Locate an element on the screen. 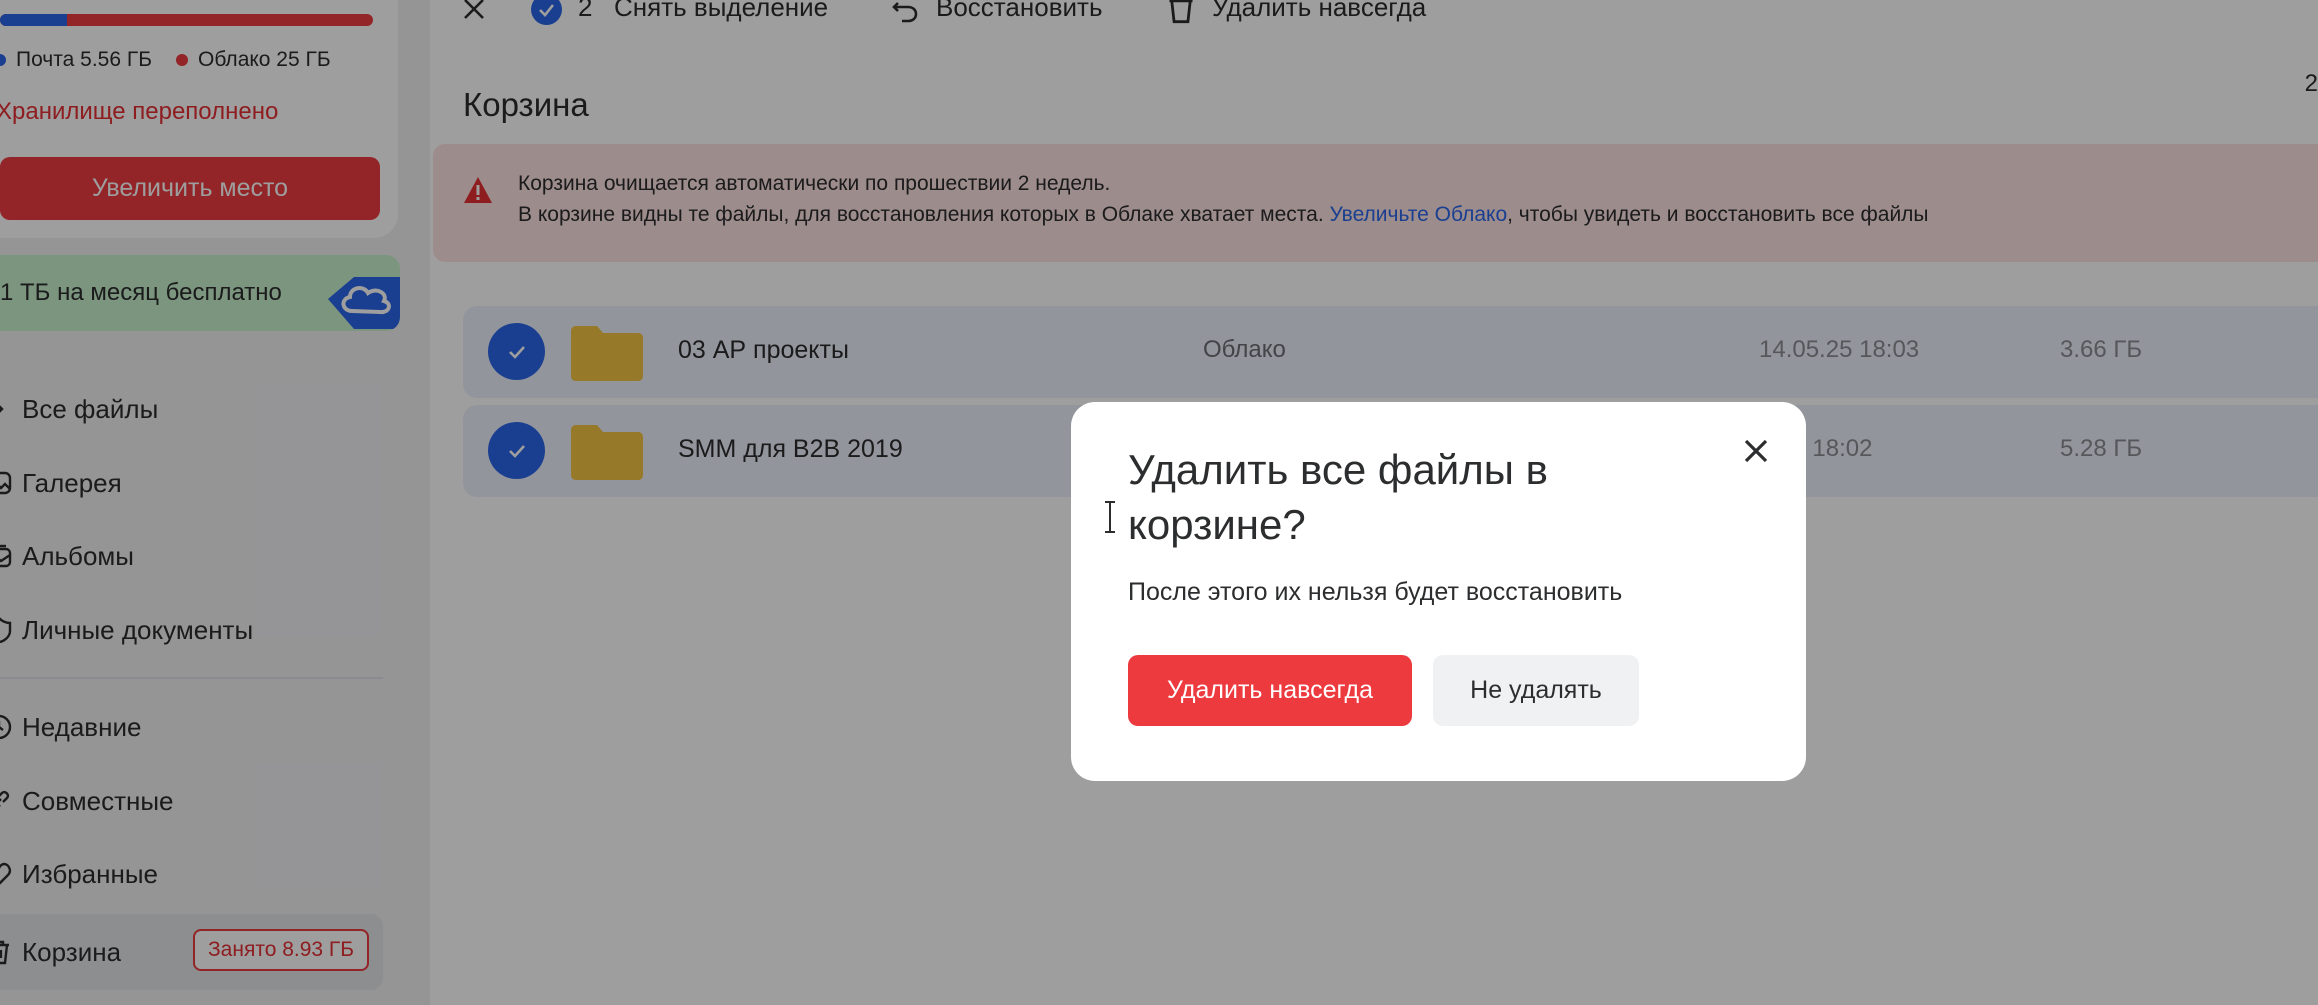 Image resolution: width=2318 pixels, height=1005 pixels. dialog-title: Удалить все файлы в корзине? is located at coordinates (1338, 497).